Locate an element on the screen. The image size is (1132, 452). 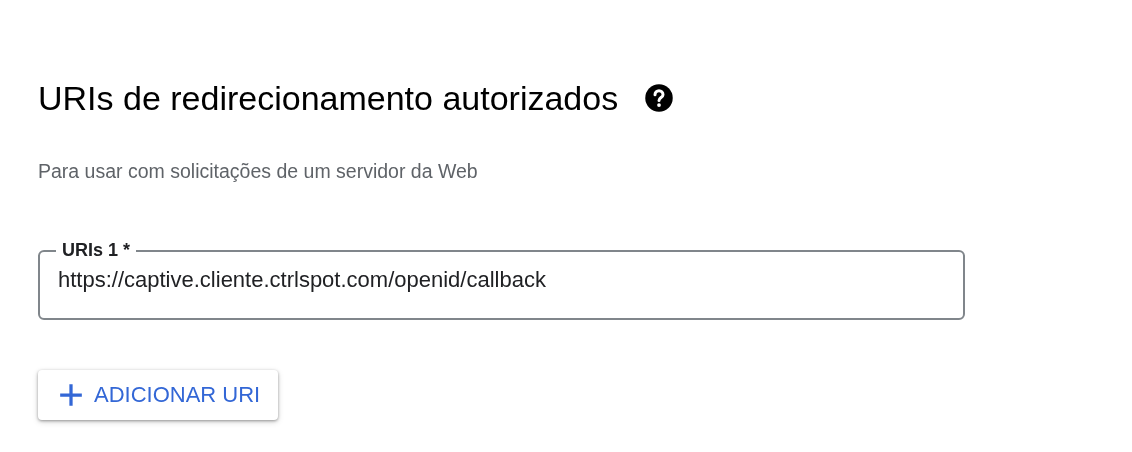
uri-input: https://captive.cliente.ctrlspot.com/openid/callback is located at coordinates (501, 280).